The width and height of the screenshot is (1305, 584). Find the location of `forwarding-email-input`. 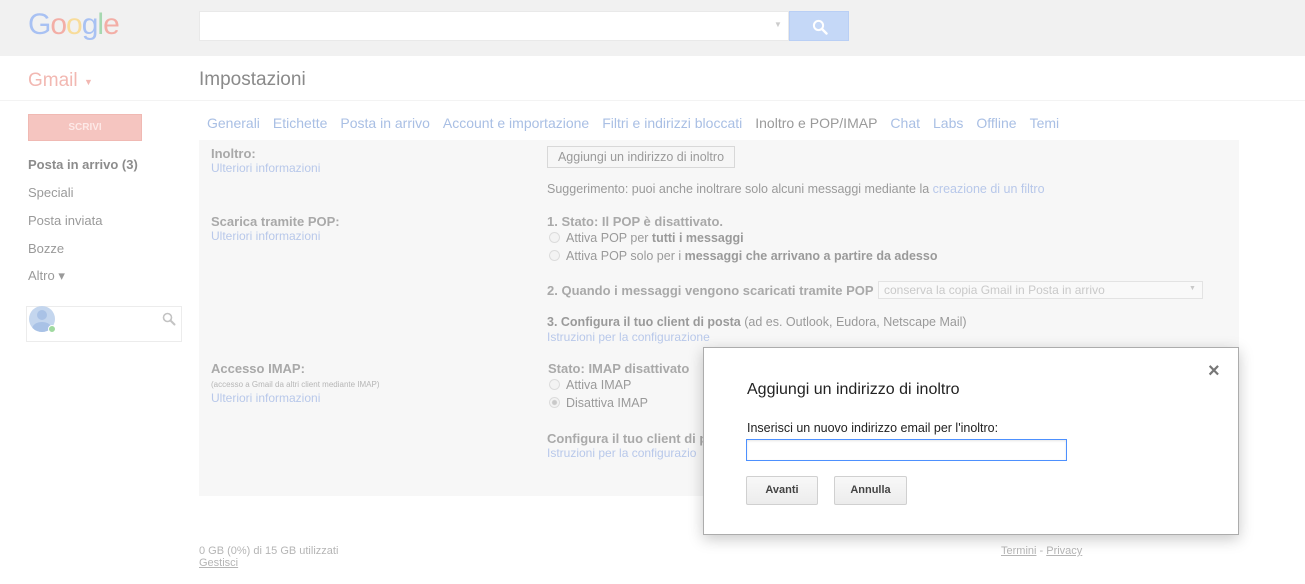

forwarding-email-input is located at coordinates (906, 450).